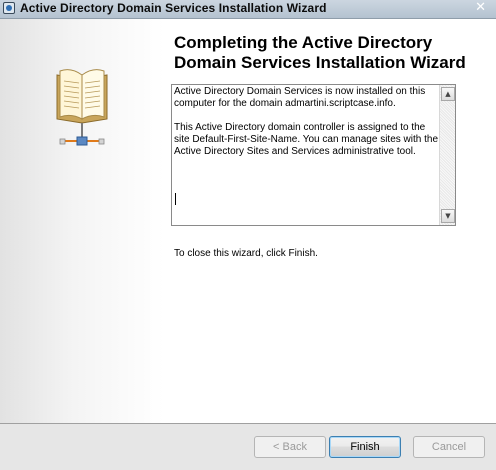 This screenshot has width=496, height=470. Describe the element at coordinates (448, 94) in the screenshot. I see `scroll-up-button: ▲` at that location.